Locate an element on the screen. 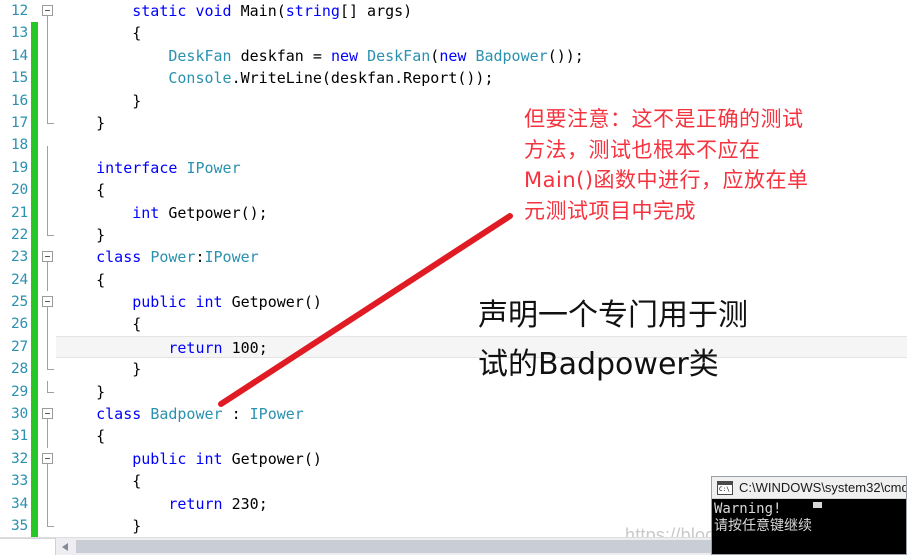  code-text-container: public int Getpower() is located at coordinates (481, 459).